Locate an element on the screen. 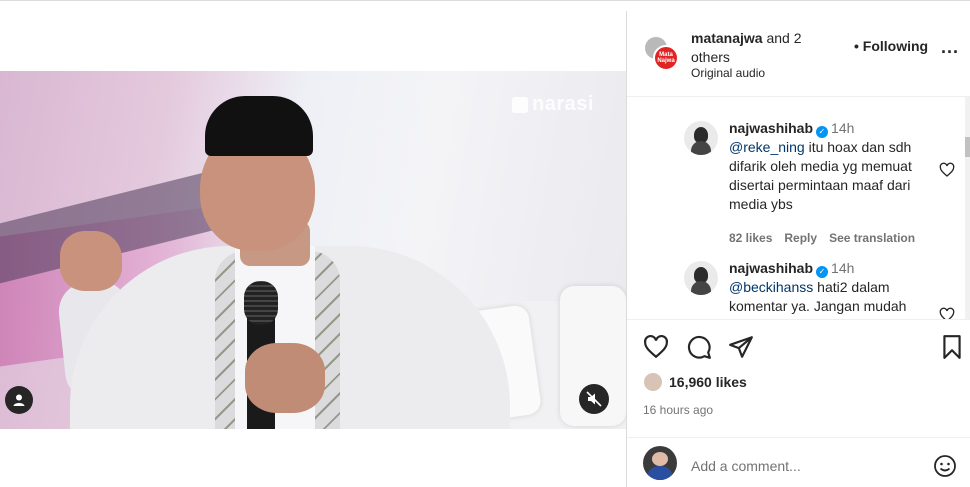 This screenshot has width=970, height=487. post-timestamp: 16 hours ago is located at coordinates (678, 410).